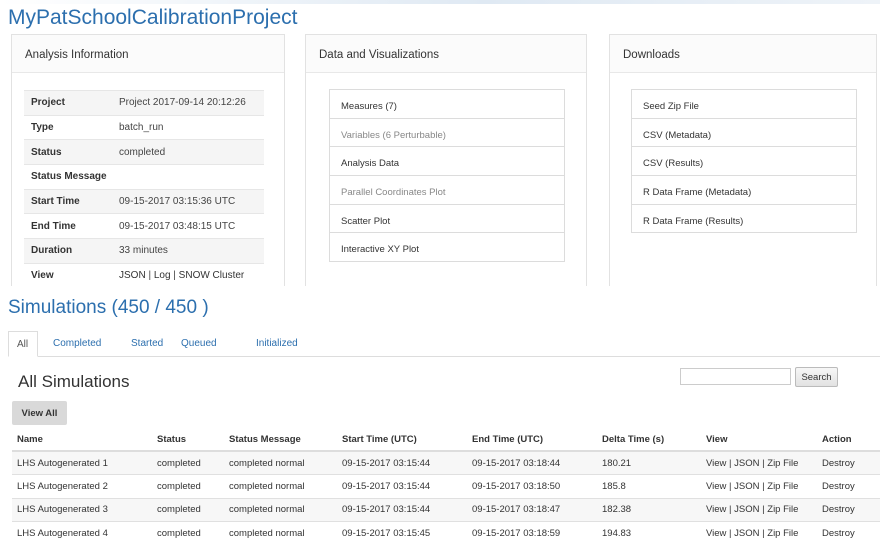 The image size is (880, 553). I want to click on download-item-r-data-frame-metadata: R Data Frame (Metadata), so click(744, 190).